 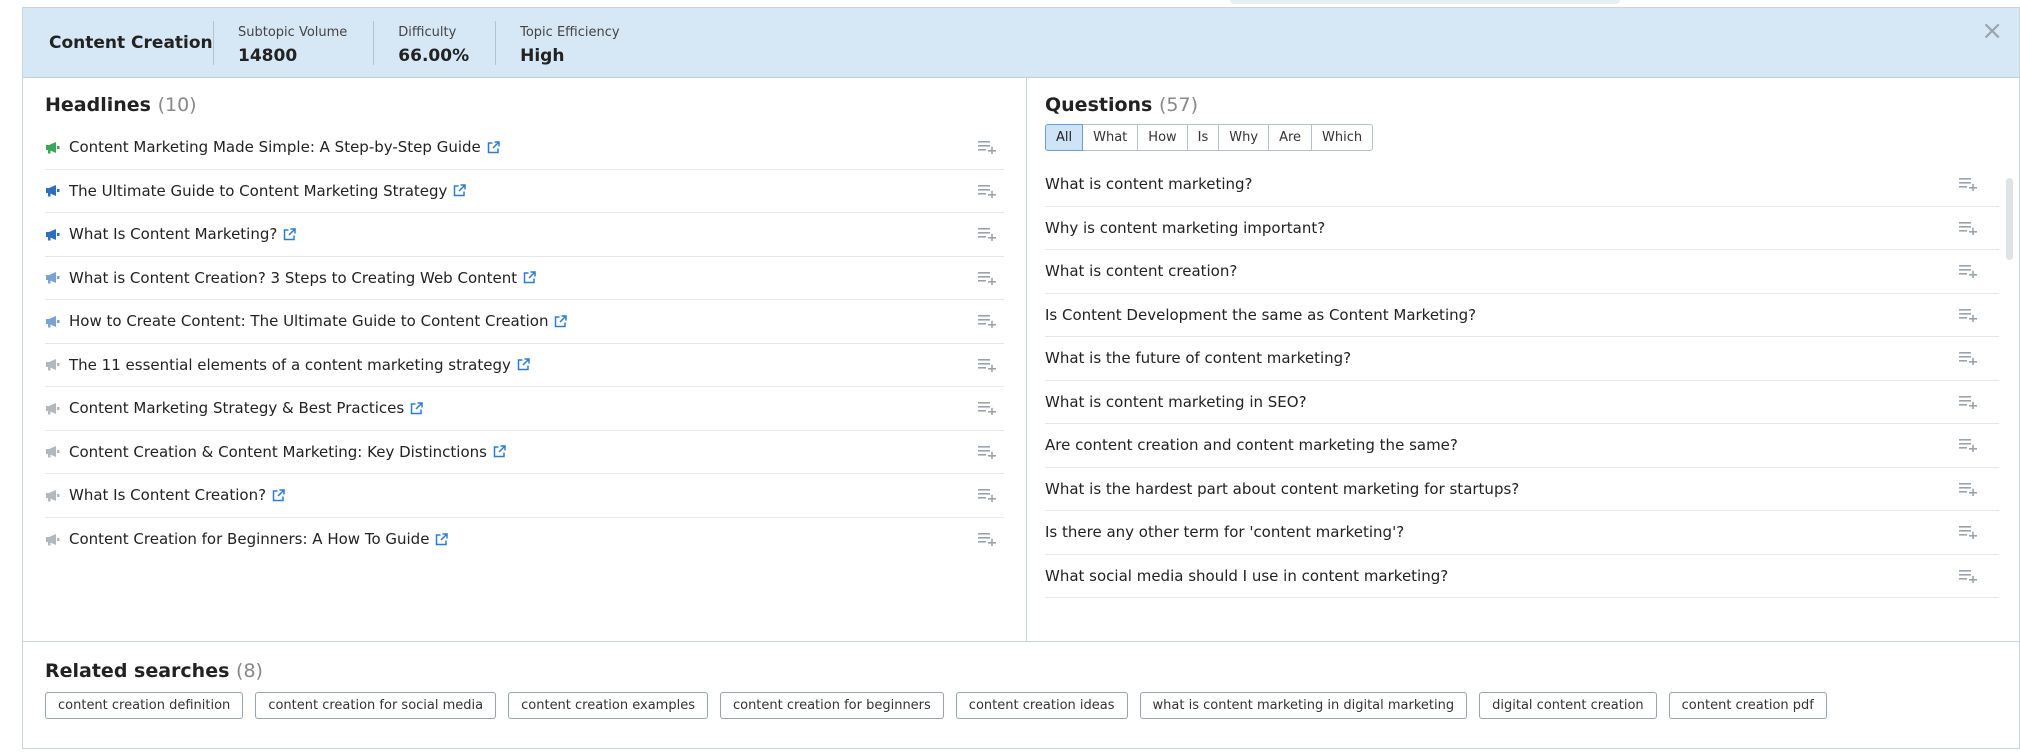 What do you see at coordinates (1110, 137) in the screenshot?
I see `tab-what: What` at bounding box center [1110, 137].